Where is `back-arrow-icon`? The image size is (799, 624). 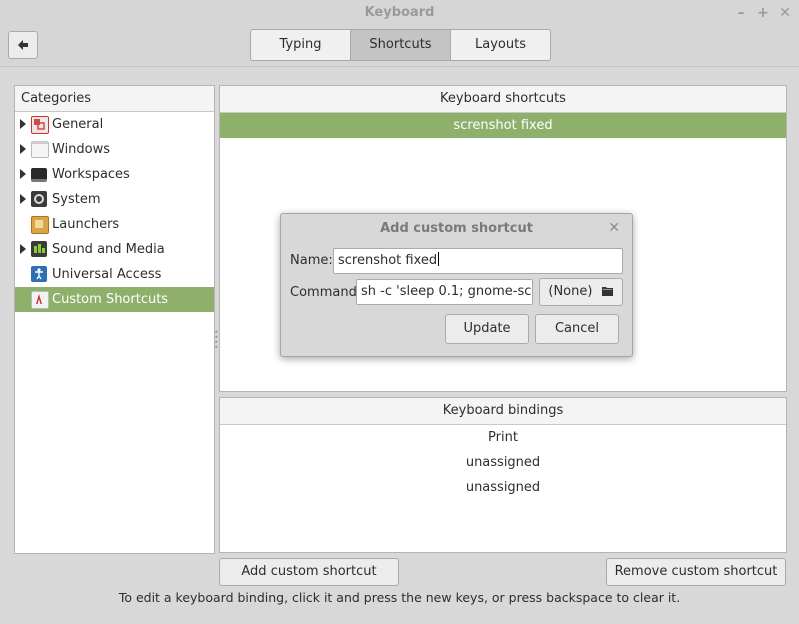 back-arrow-icon is located at coordinates (23, 45).